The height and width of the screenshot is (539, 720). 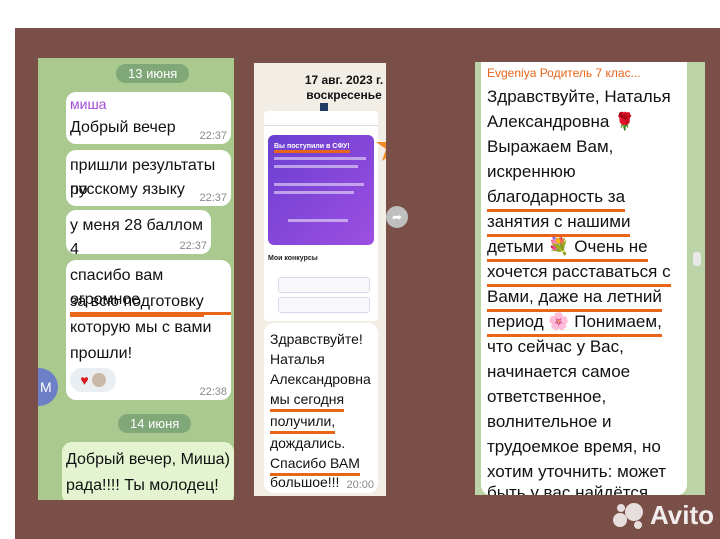 I want to click on message-text: прошли!, so click(x=101, y=353).